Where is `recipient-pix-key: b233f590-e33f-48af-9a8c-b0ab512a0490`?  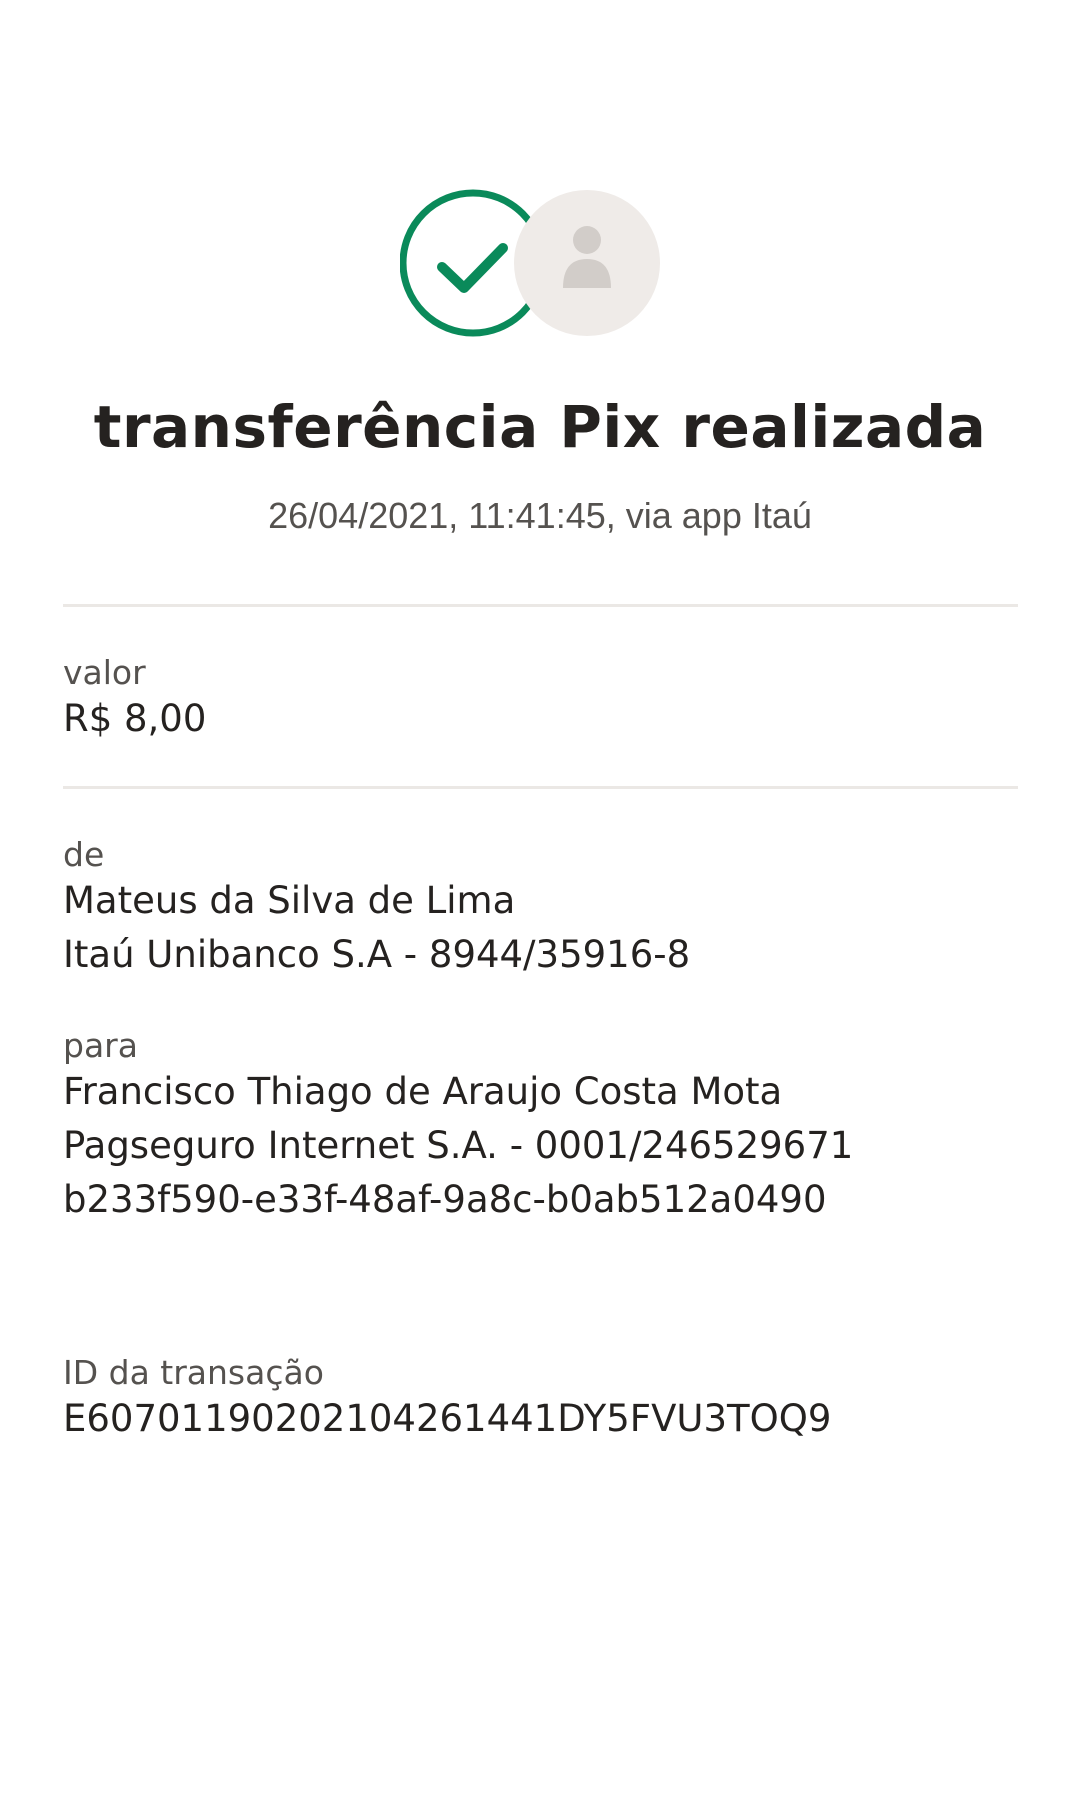 recipient-pix-key: b233f590-e33f-48af-9a8c-b0ab512a0490 is located at coordinates (445, 1199).